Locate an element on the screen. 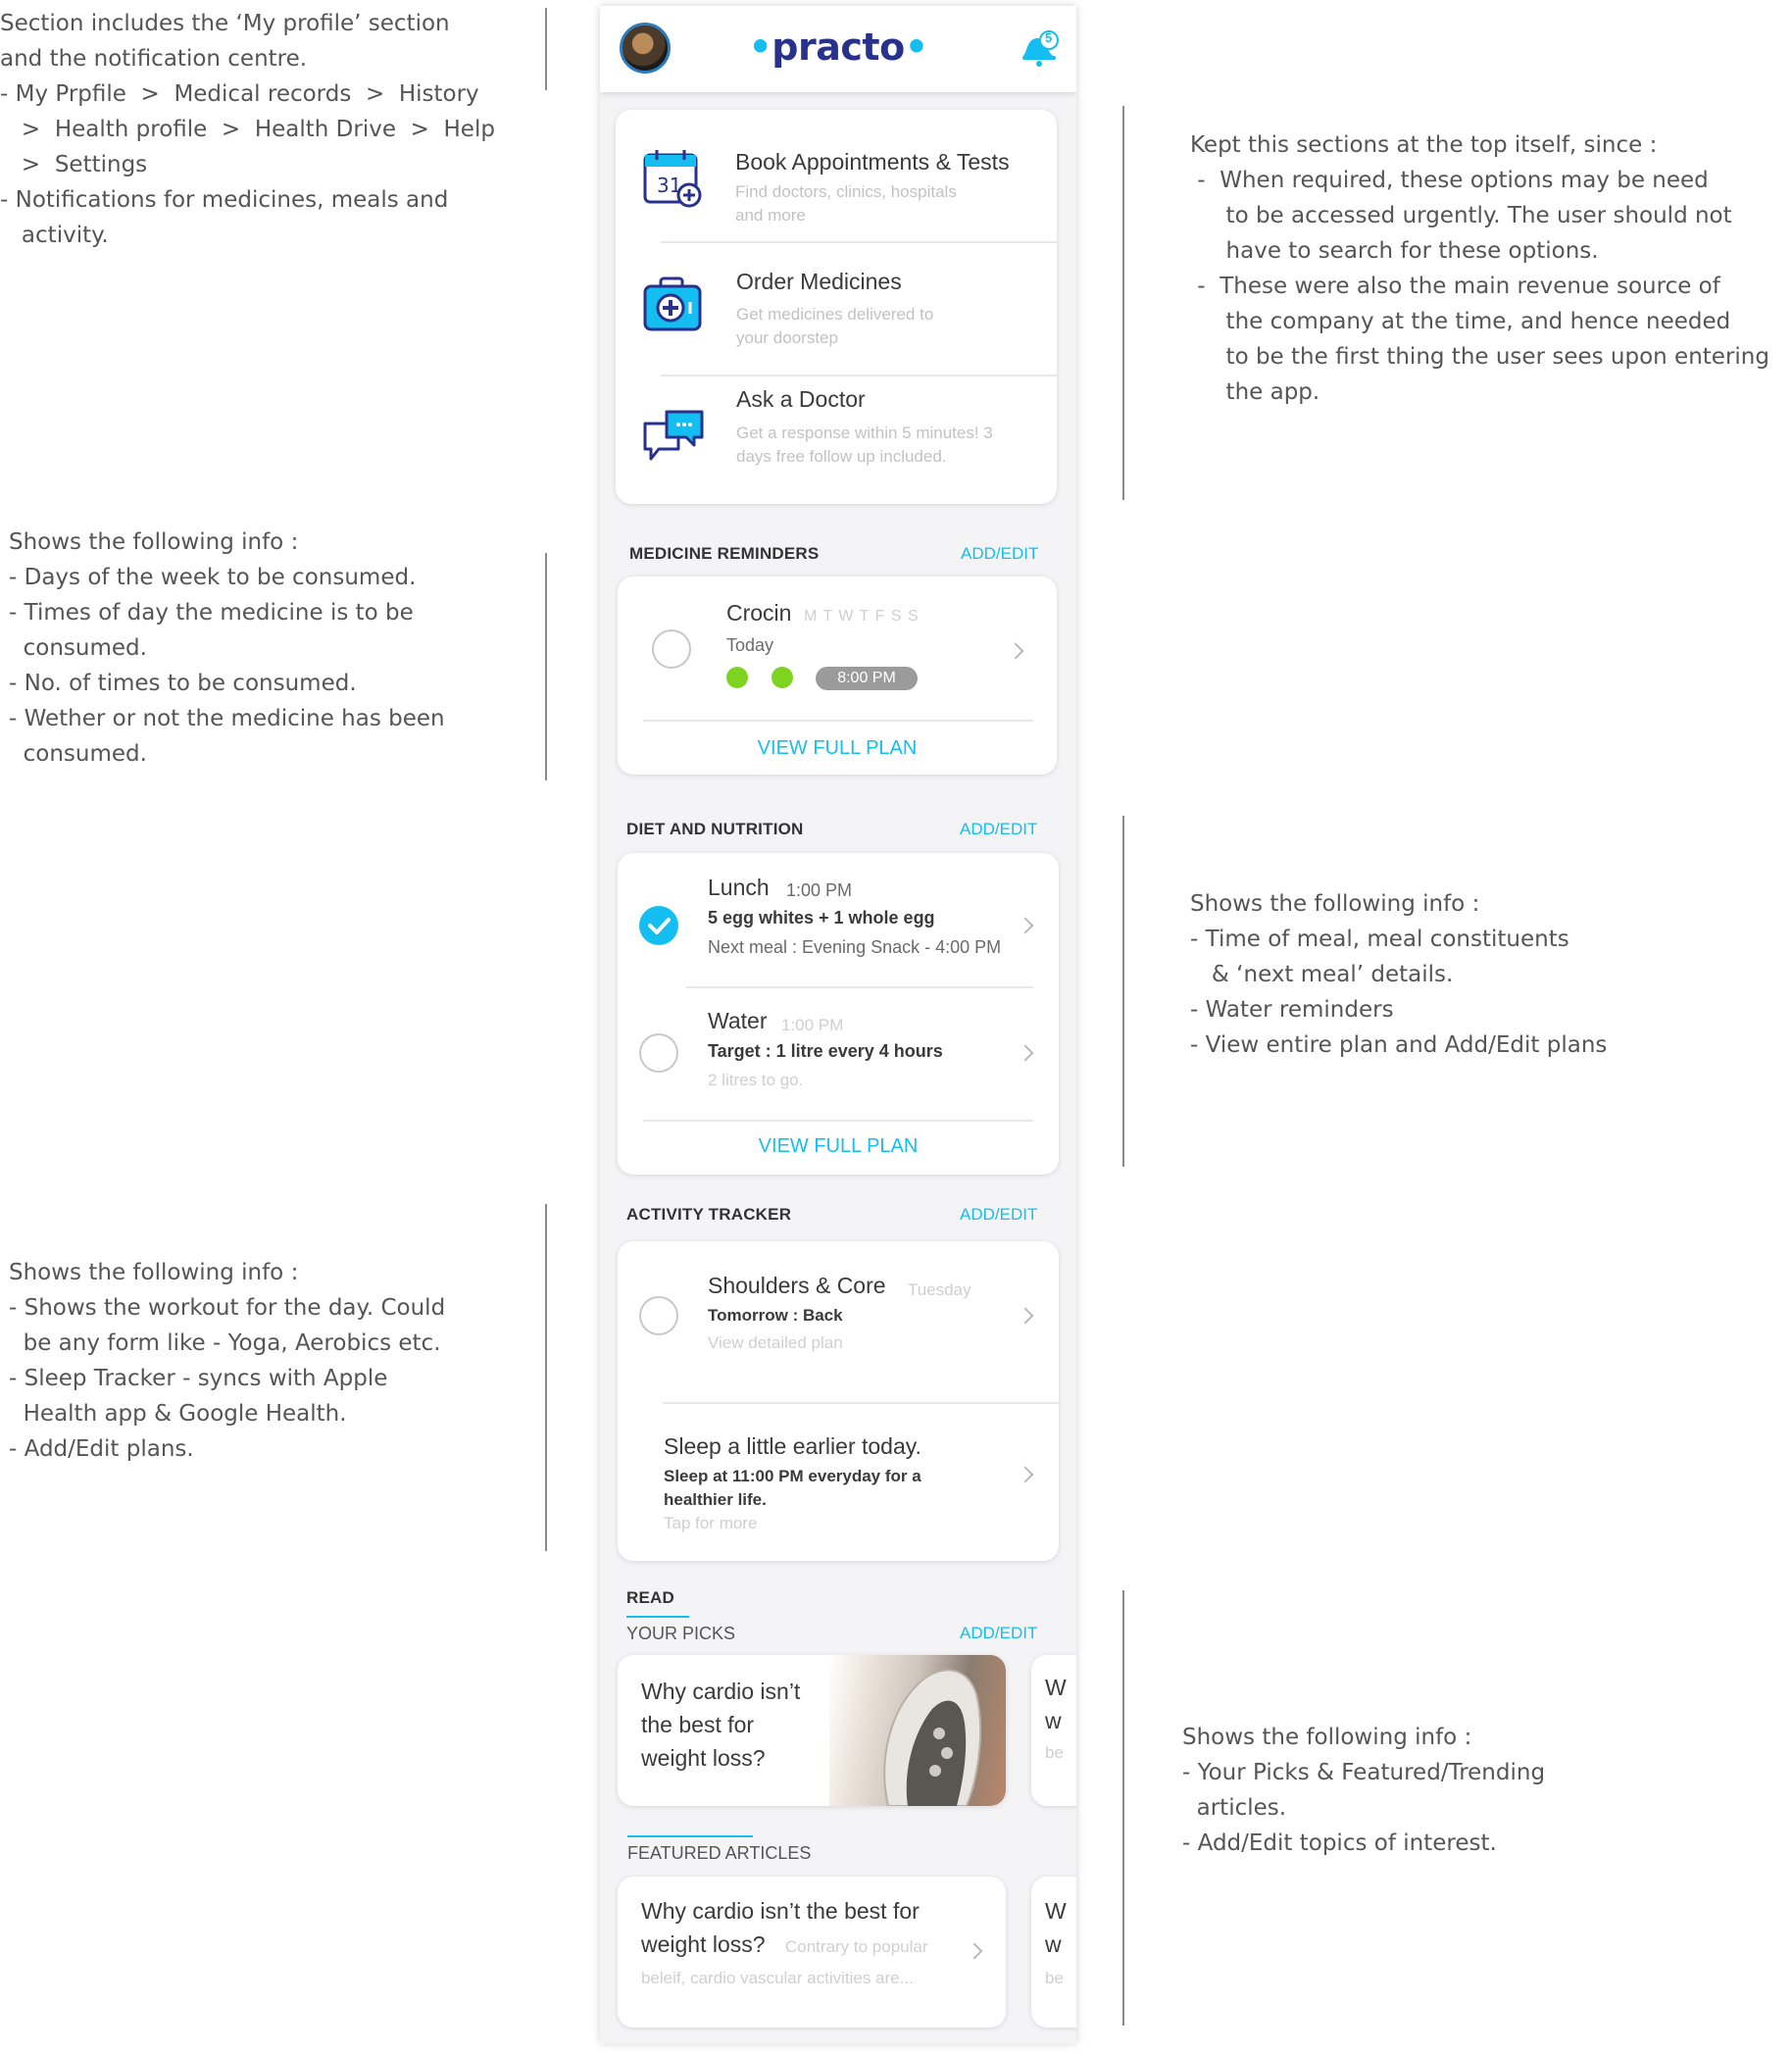  article-title-line: Why cardio isn’t is located at coordinates (721, 1691).